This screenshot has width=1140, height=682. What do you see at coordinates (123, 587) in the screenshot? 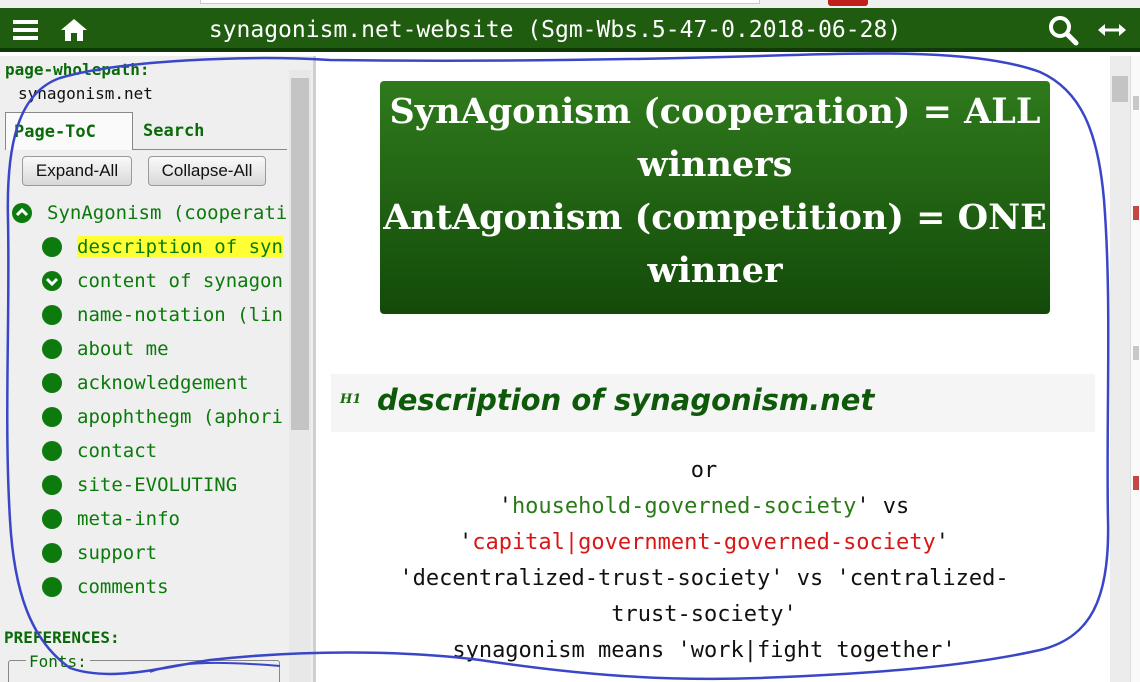
I see `toc-item-label: comments` at bounding box center [123, 587].